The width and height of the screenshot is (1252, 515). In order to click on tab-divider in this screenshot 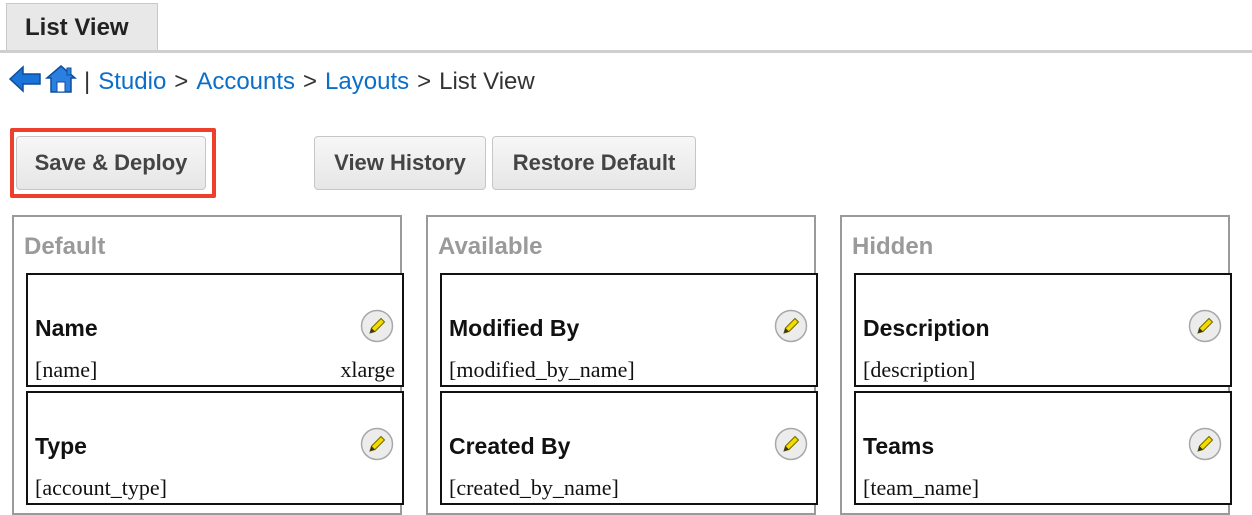, I will do `click(626, 51)`.